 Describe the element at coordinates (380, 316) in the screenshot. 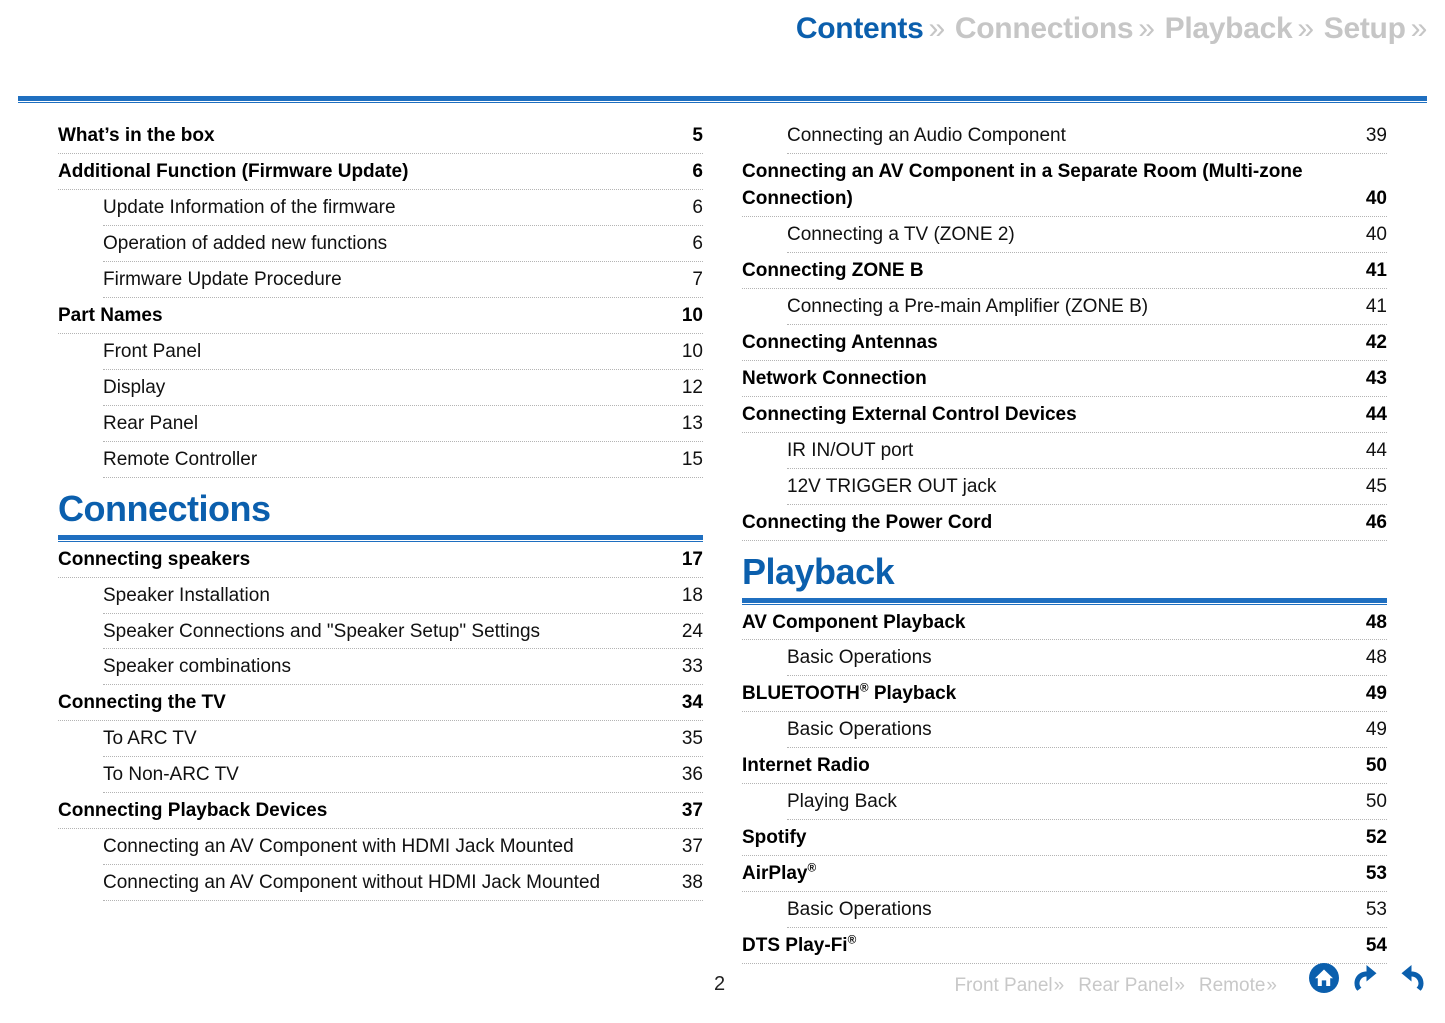

I see `toc-entry: Part Names 10` at that location.